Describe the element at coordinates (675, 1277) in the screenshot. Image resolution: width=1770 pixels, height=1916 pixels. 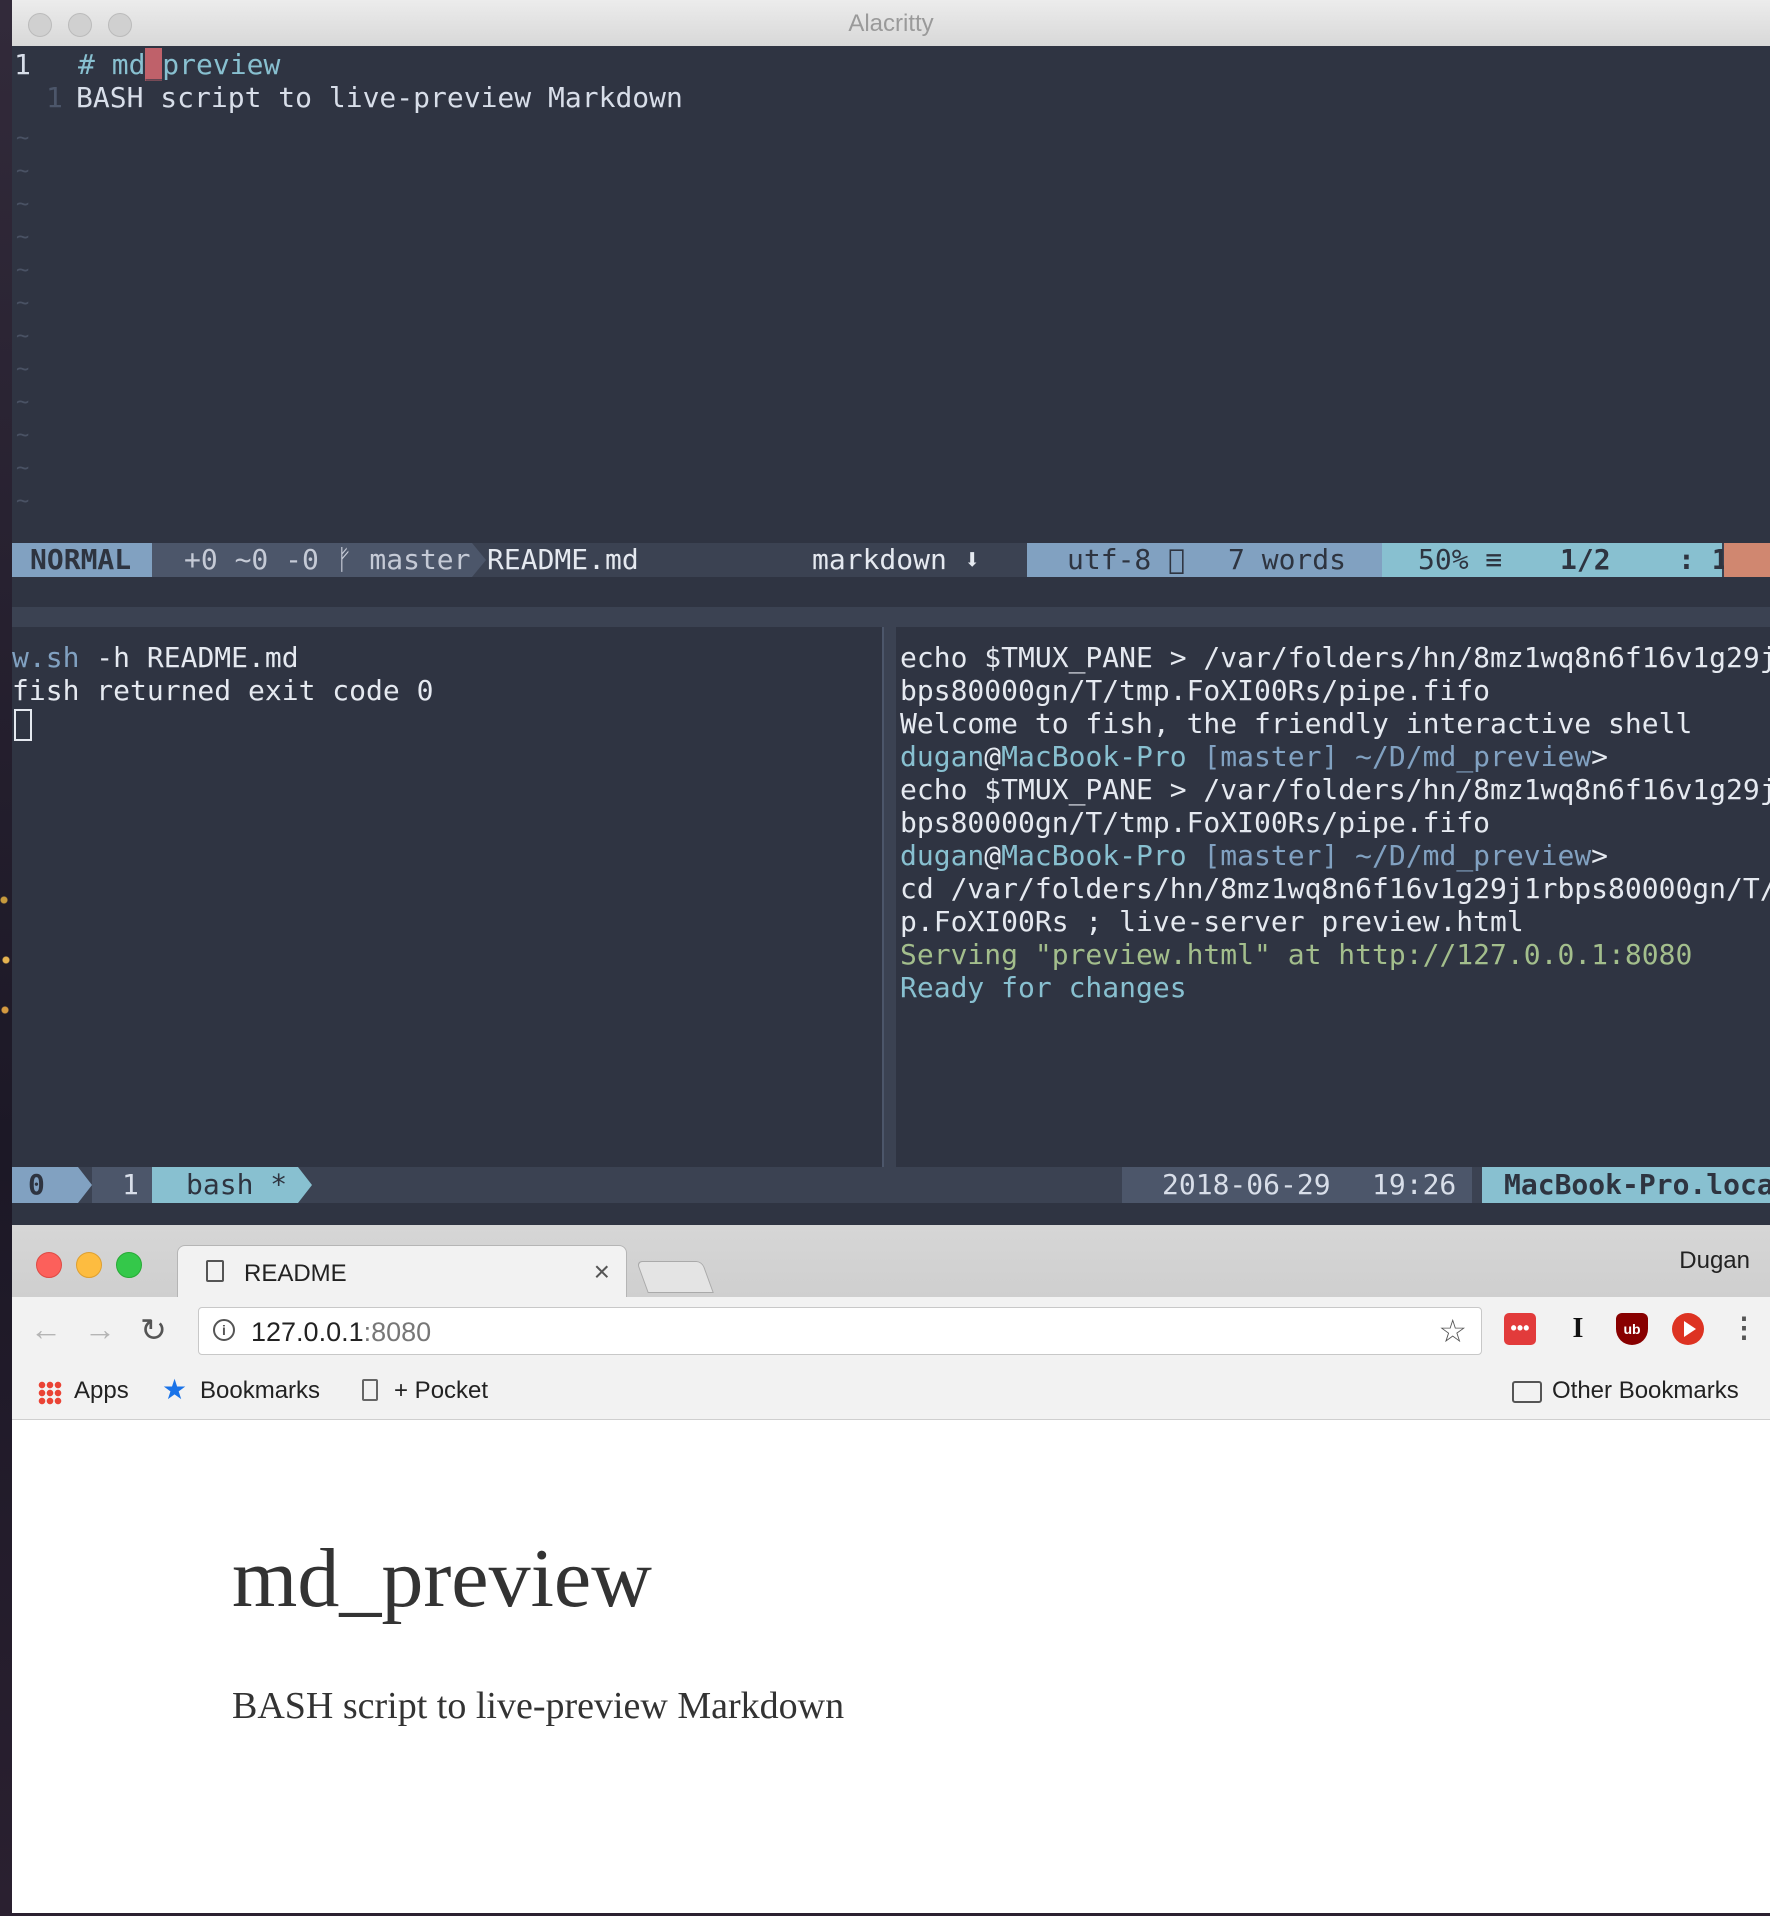
I see `new-tab-button` at that location.